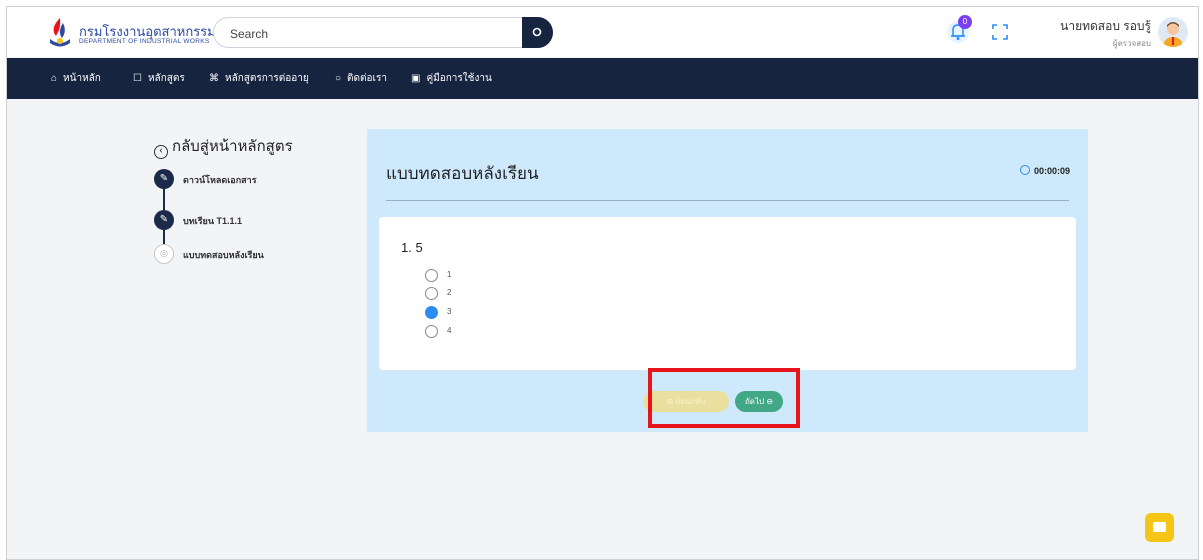 The height and width of the screenshot is (560, 1203). What do you see at coordinates (367, 78) in the screenshot?
I see `nav-item-label: ติดต่อเรา` at bounding box center [367, 78].